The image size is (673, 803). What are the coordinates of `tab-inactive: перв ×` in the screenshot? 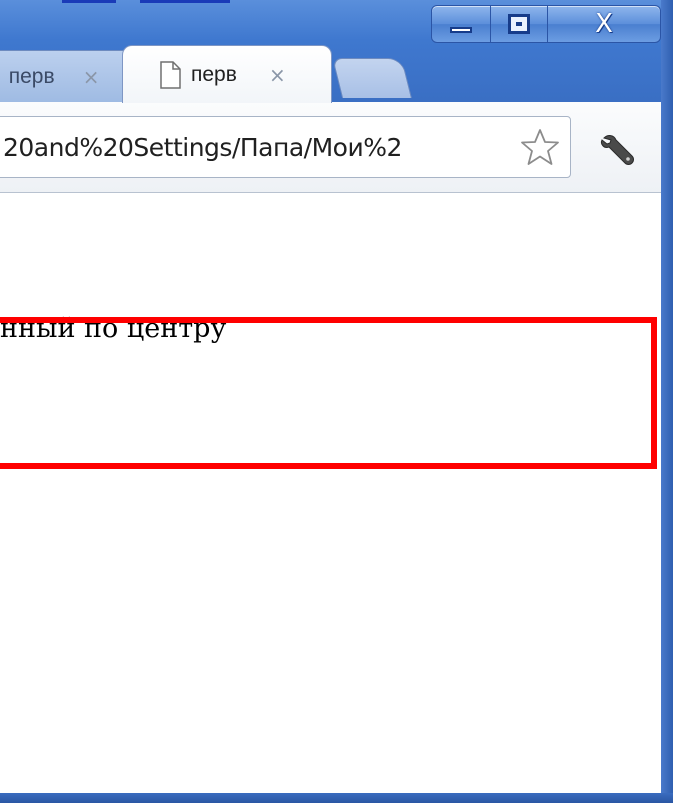 It's located at (68, 76).